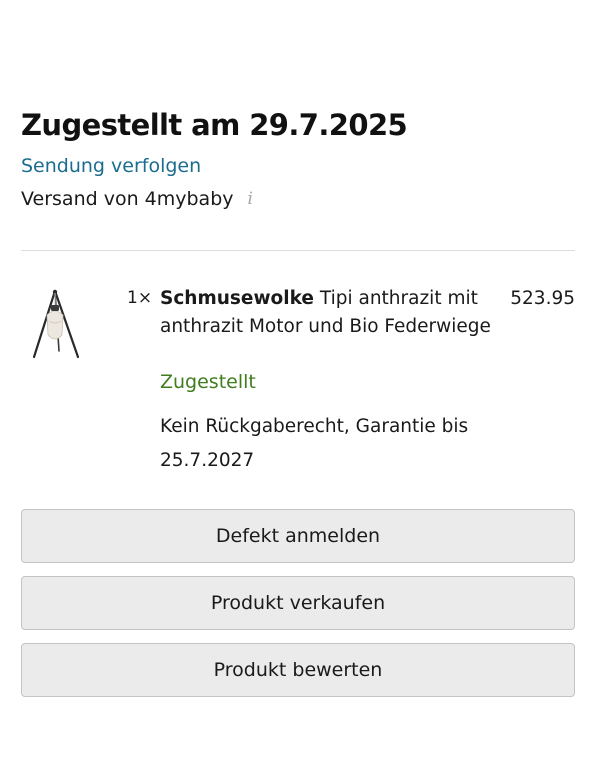 The height and width of the screenshot is (768, 596). I want to click on track-shipment-link: Sendung verfolgen, so click(111, 166).